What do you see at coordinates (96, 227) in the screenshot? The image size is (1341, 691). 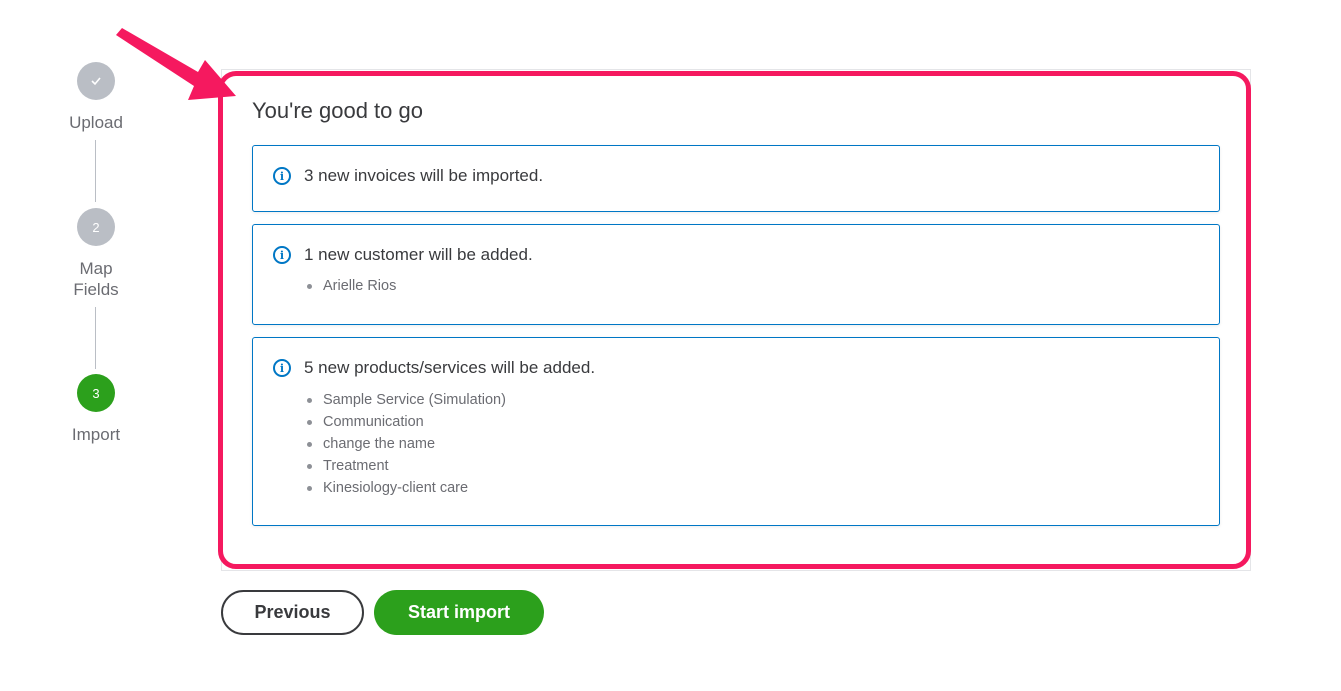 I see `step-number: 2` at bounding box center [96, 227].